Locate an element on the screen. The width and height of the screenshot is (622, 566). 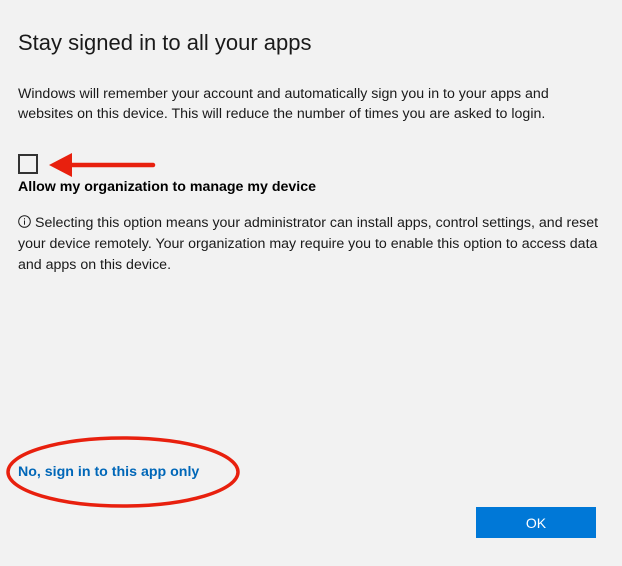
manage-device-checkbox is located at coordinates (28, 164).